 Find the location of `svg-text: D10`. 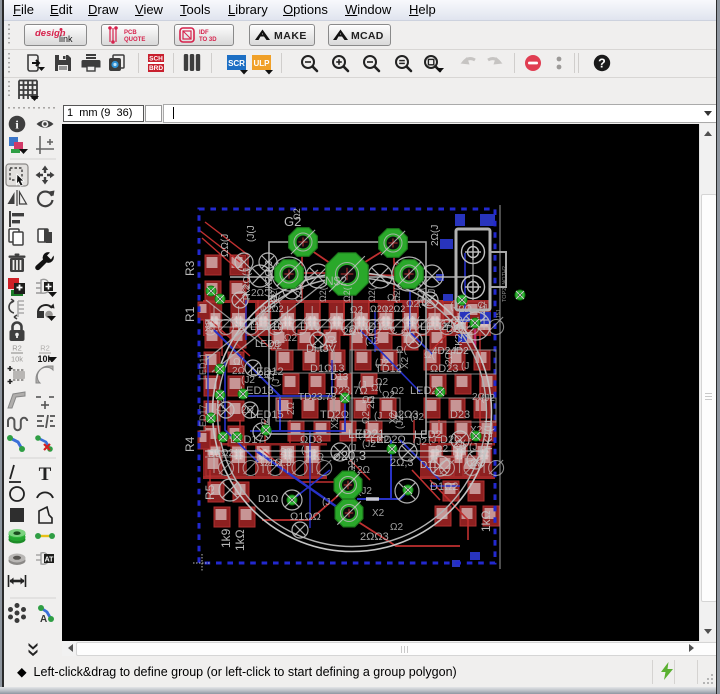

svg-text: D10 is located at coordinates (310, 327).